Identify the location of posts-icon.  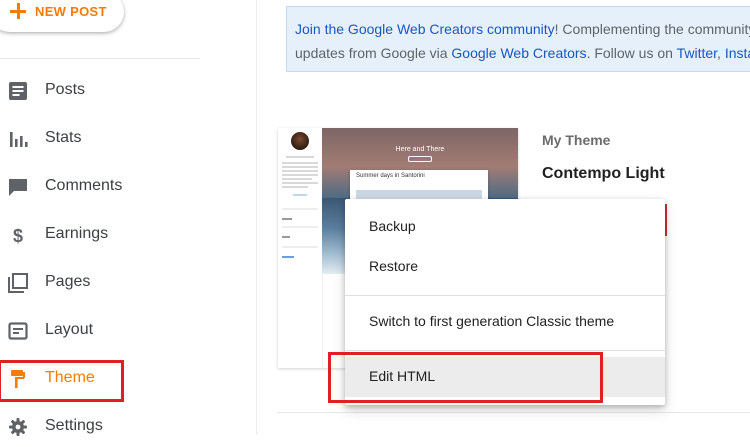
(18, 91).